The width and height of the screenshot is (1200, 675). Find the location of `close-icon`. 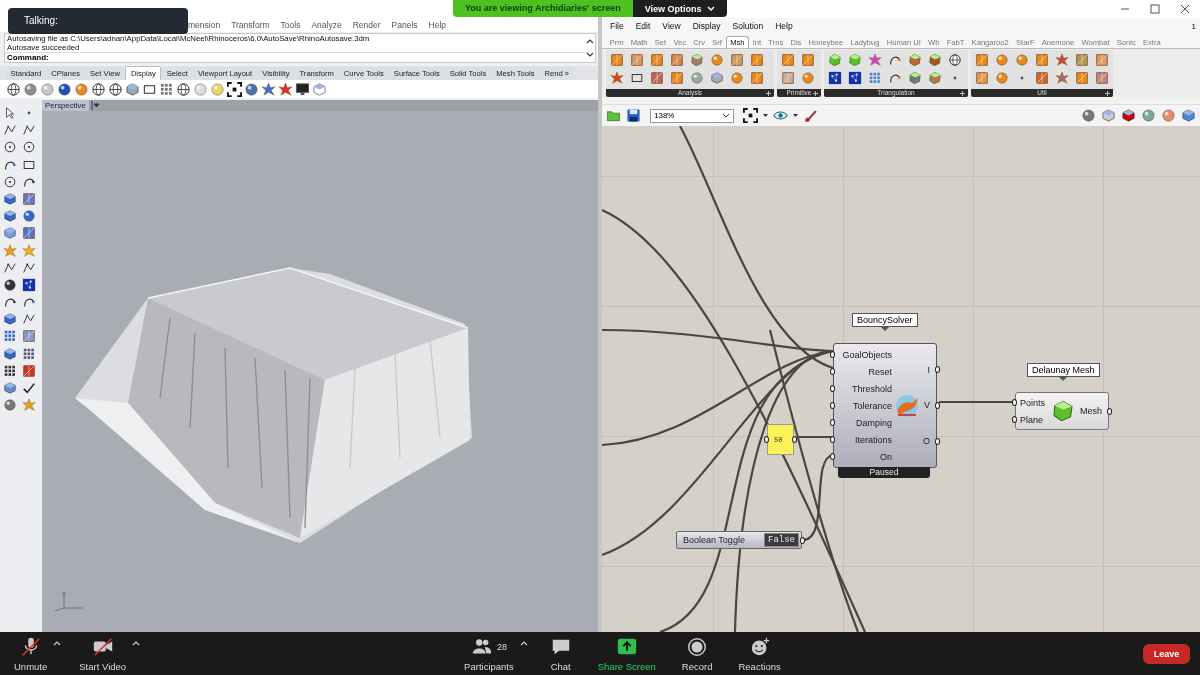

close-icon is located at coordinates (1185, 9).